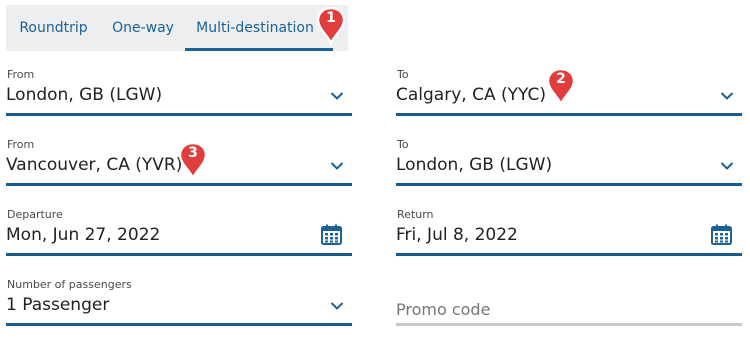 The image size is (750, 343). What do you see at coordinates (35, 214) in the screenshot?
I see `departure-label: Departure` at bounding box center [35, 214].